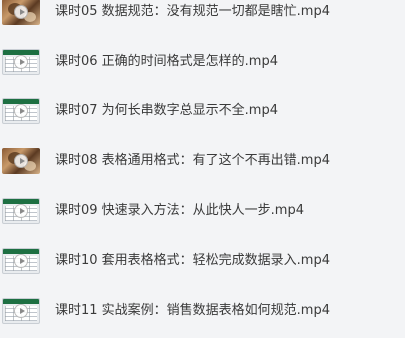  I want to click on lesson-title: 课时06 正确的时间格式是怎样的.mp4, so click(166, 61).